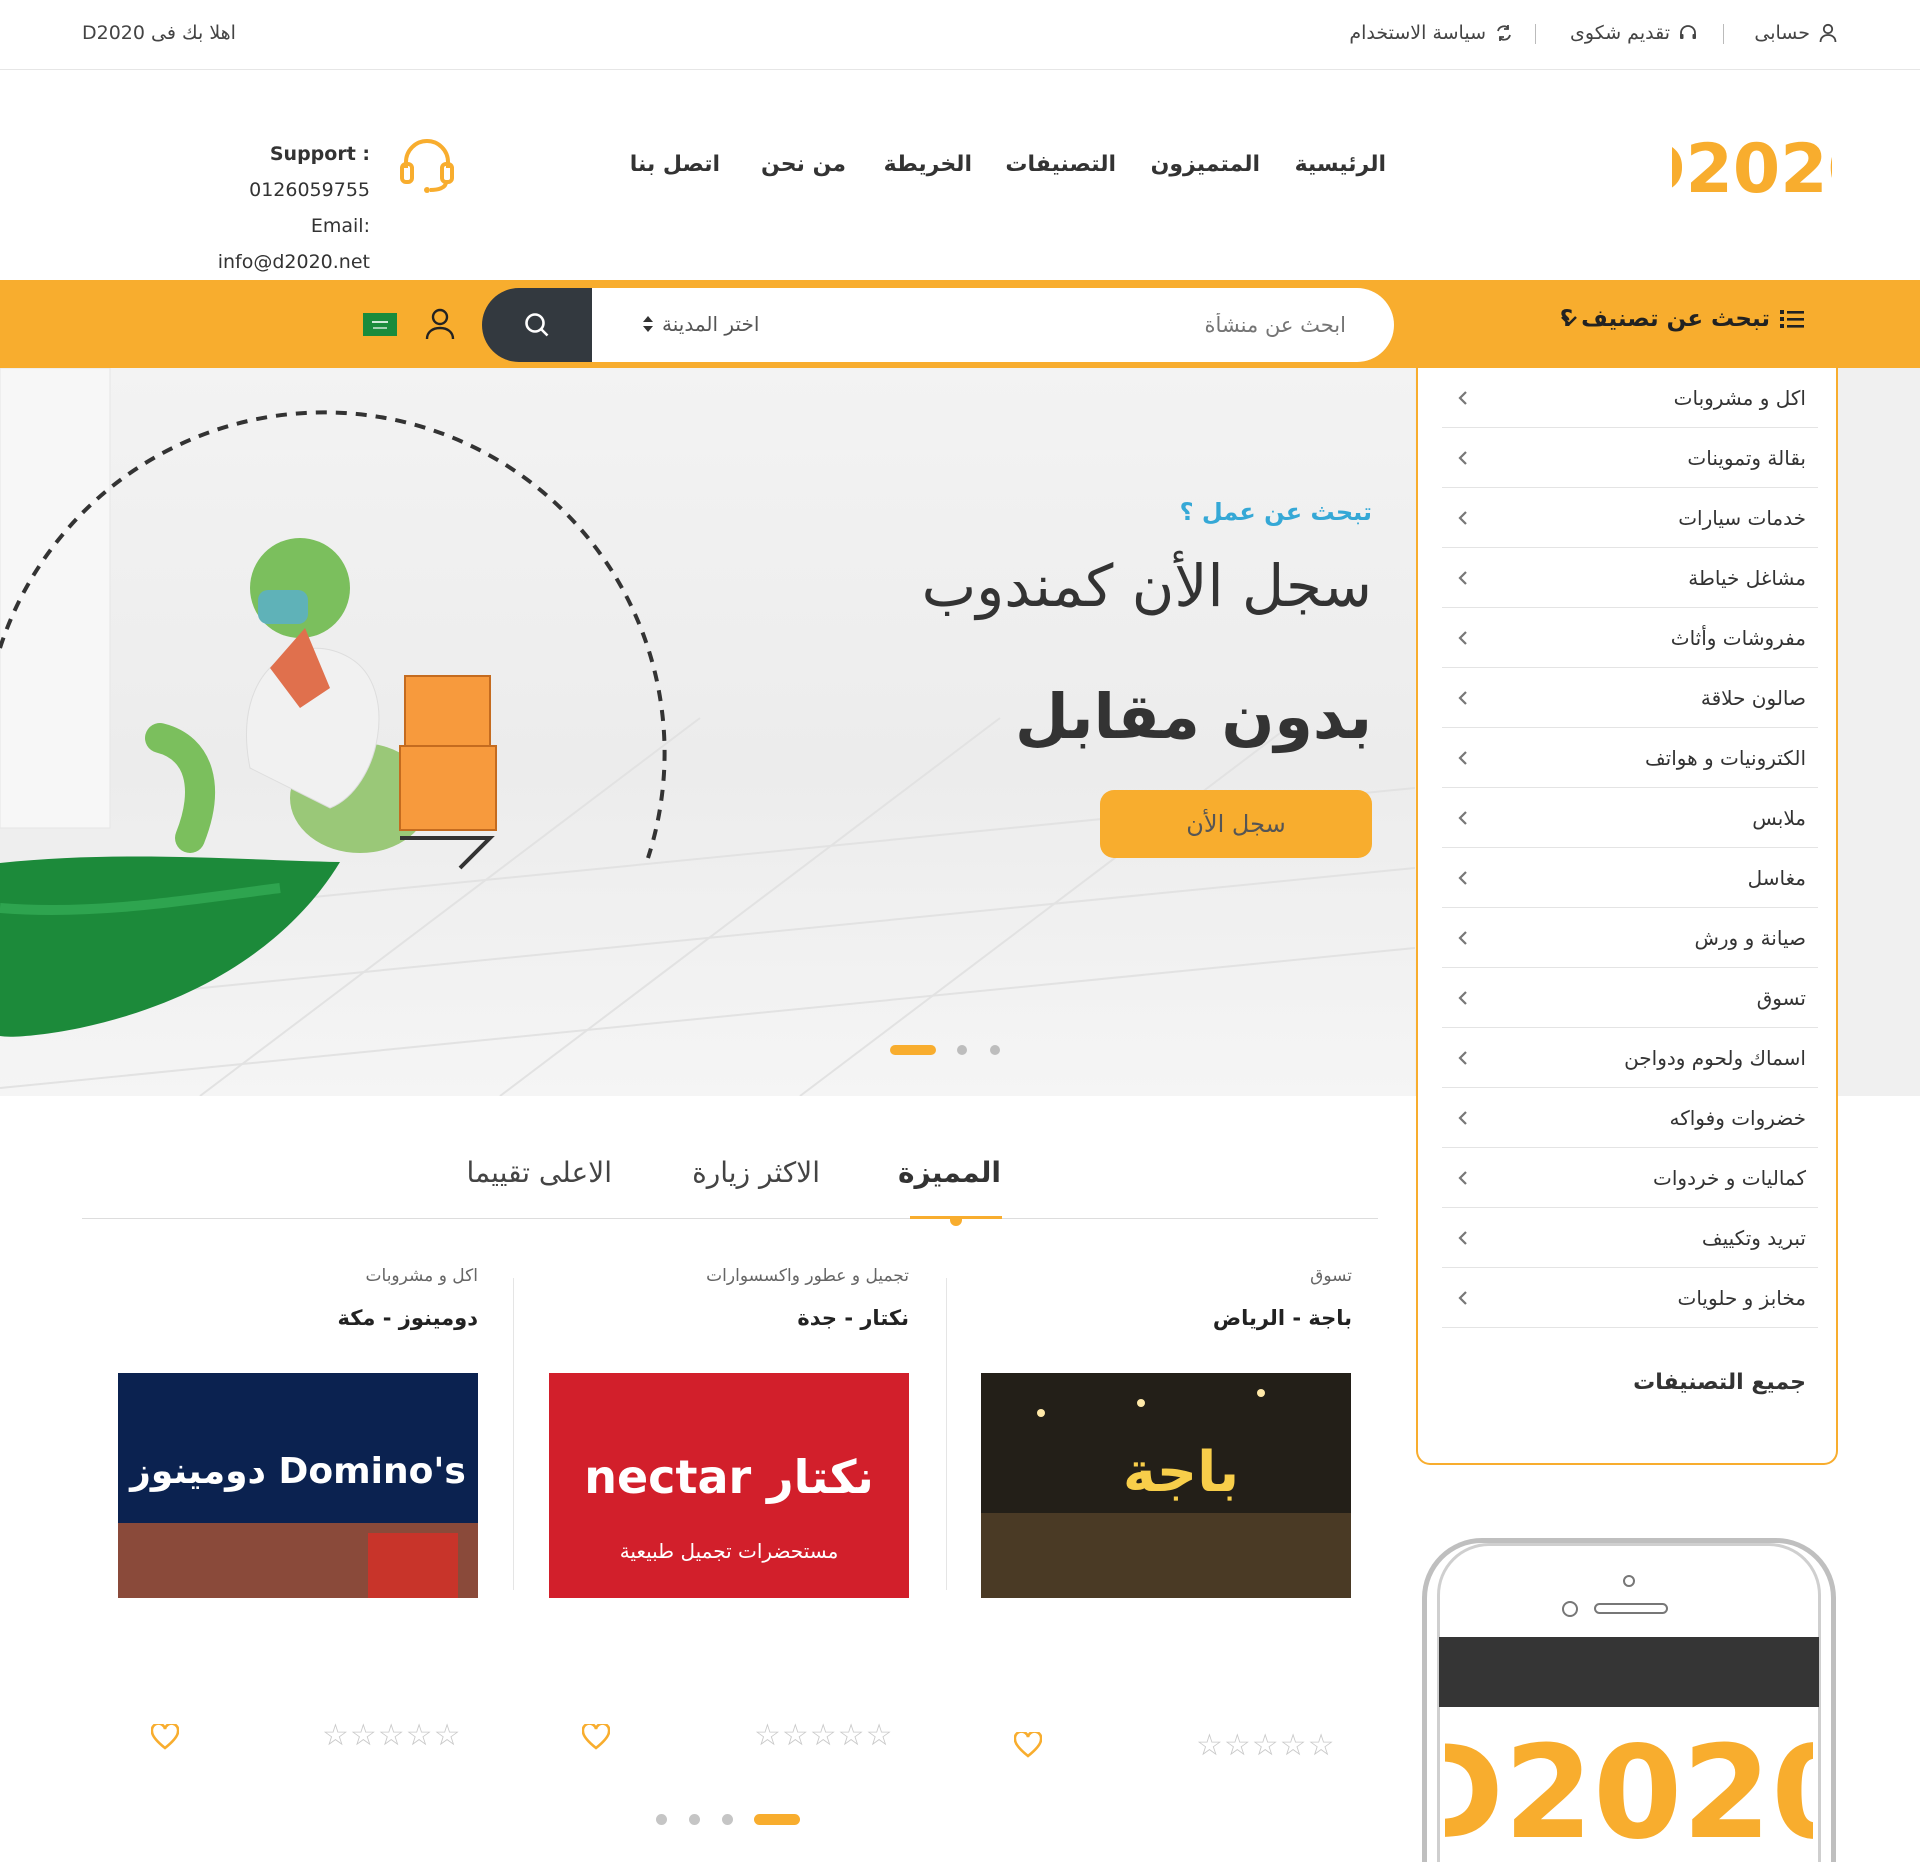  Describe the element at coordinates (1630, 1298) in the screenshot. I see `category-item: مخابز و حلويات` at that location.